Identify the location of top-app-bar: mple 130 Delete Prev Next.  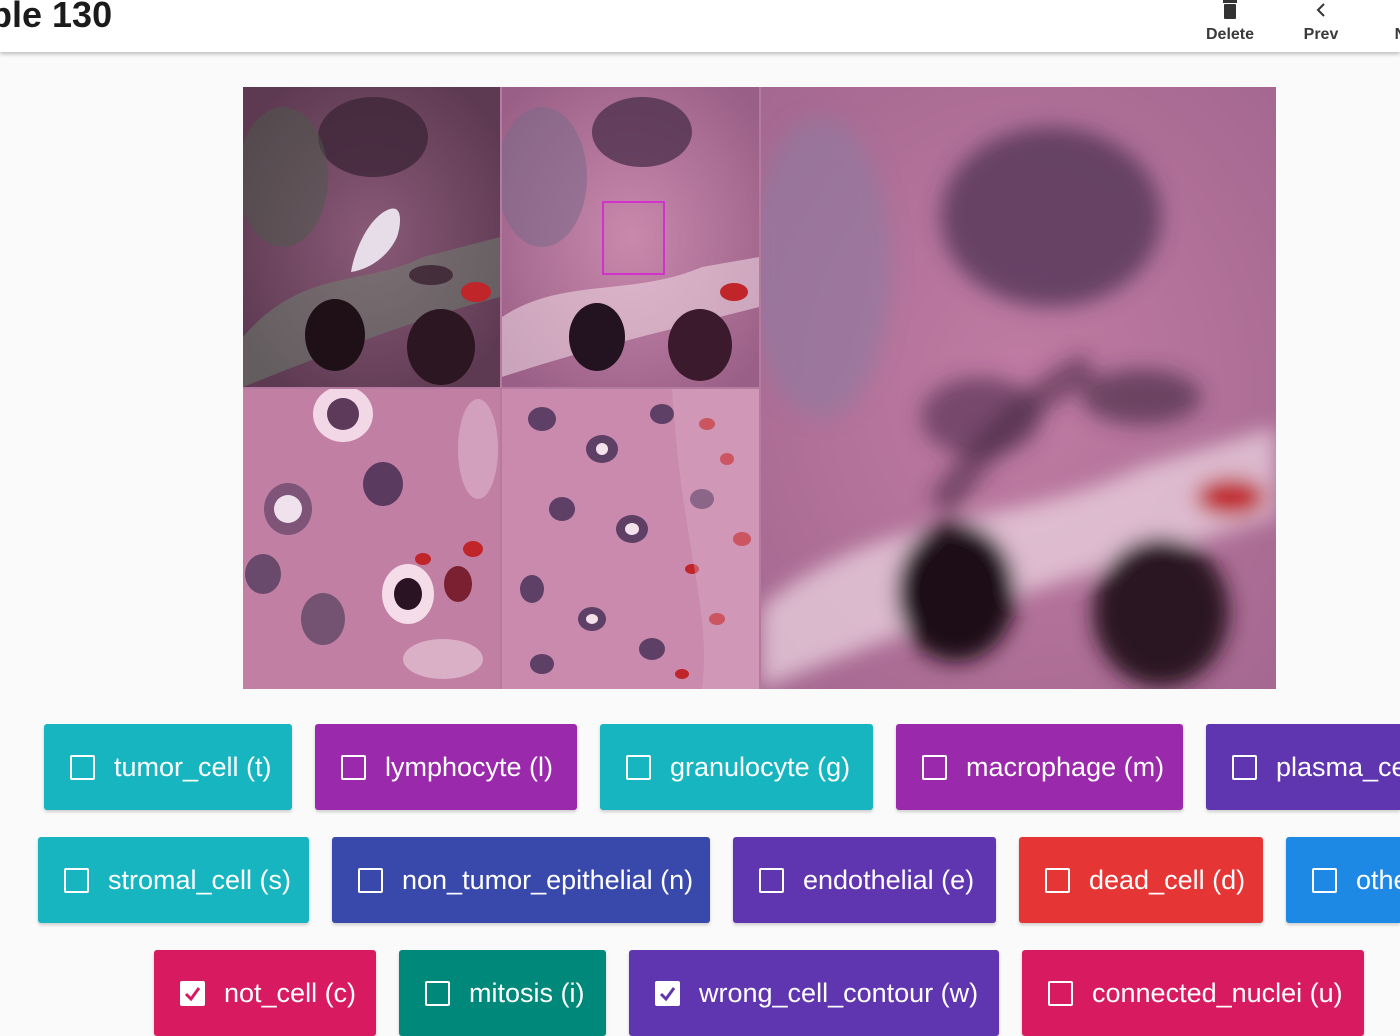
(700, 26).